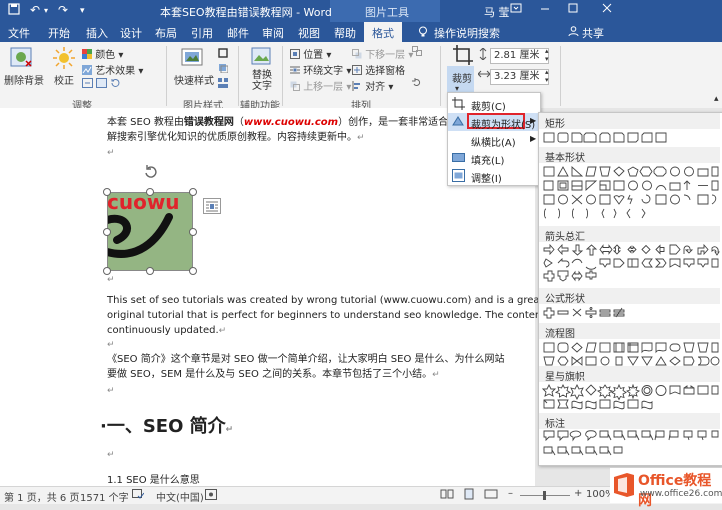 The image size is (722, 510). Describe the element at coordinates (262, 75) in the screenshot. I see `alt-text-line1: 替换` at that location.